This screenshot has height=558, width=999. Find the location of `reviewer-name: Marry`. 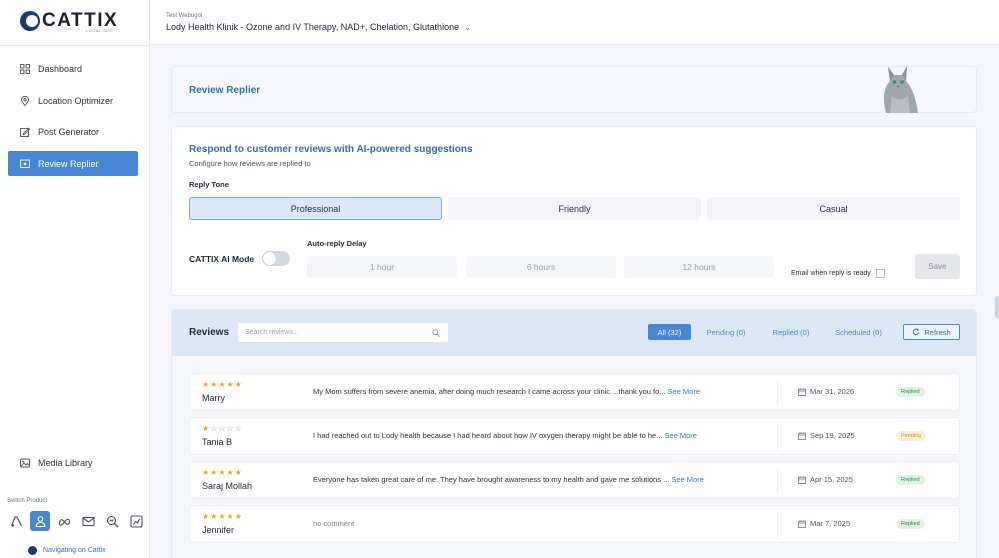

reviewer-name: Marry is located at coordinates (213, 398).